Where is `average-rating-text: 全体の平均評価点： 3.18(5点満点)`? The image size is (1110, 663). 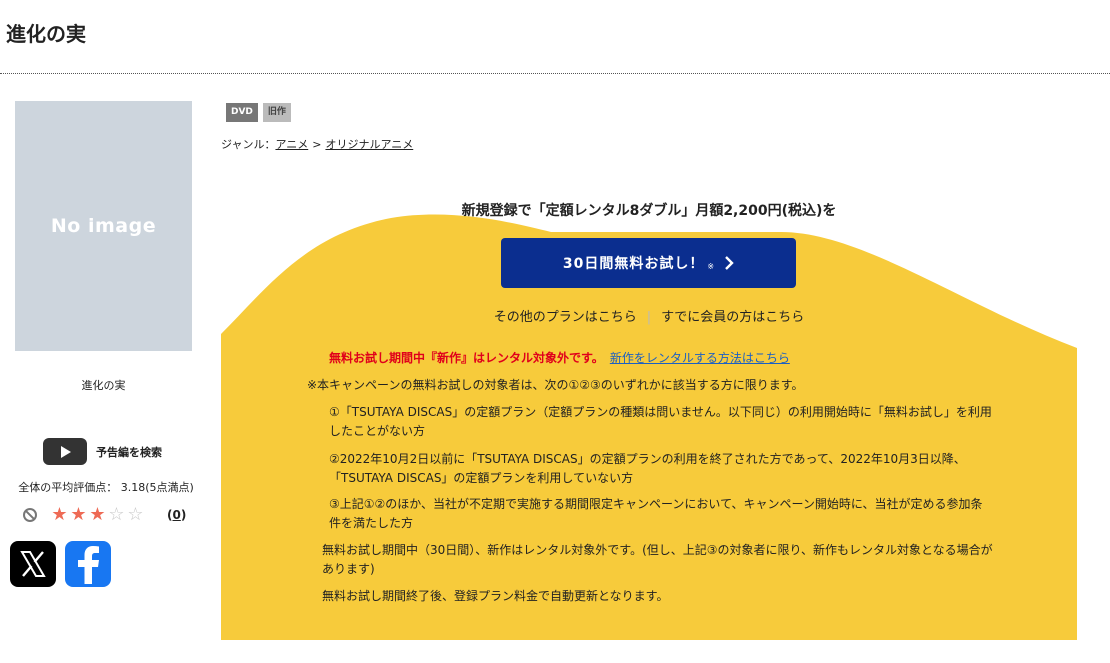 average-rating-text: 全体の平均評価点： 3.18(5点満点) is located at coordinates (106, 487).